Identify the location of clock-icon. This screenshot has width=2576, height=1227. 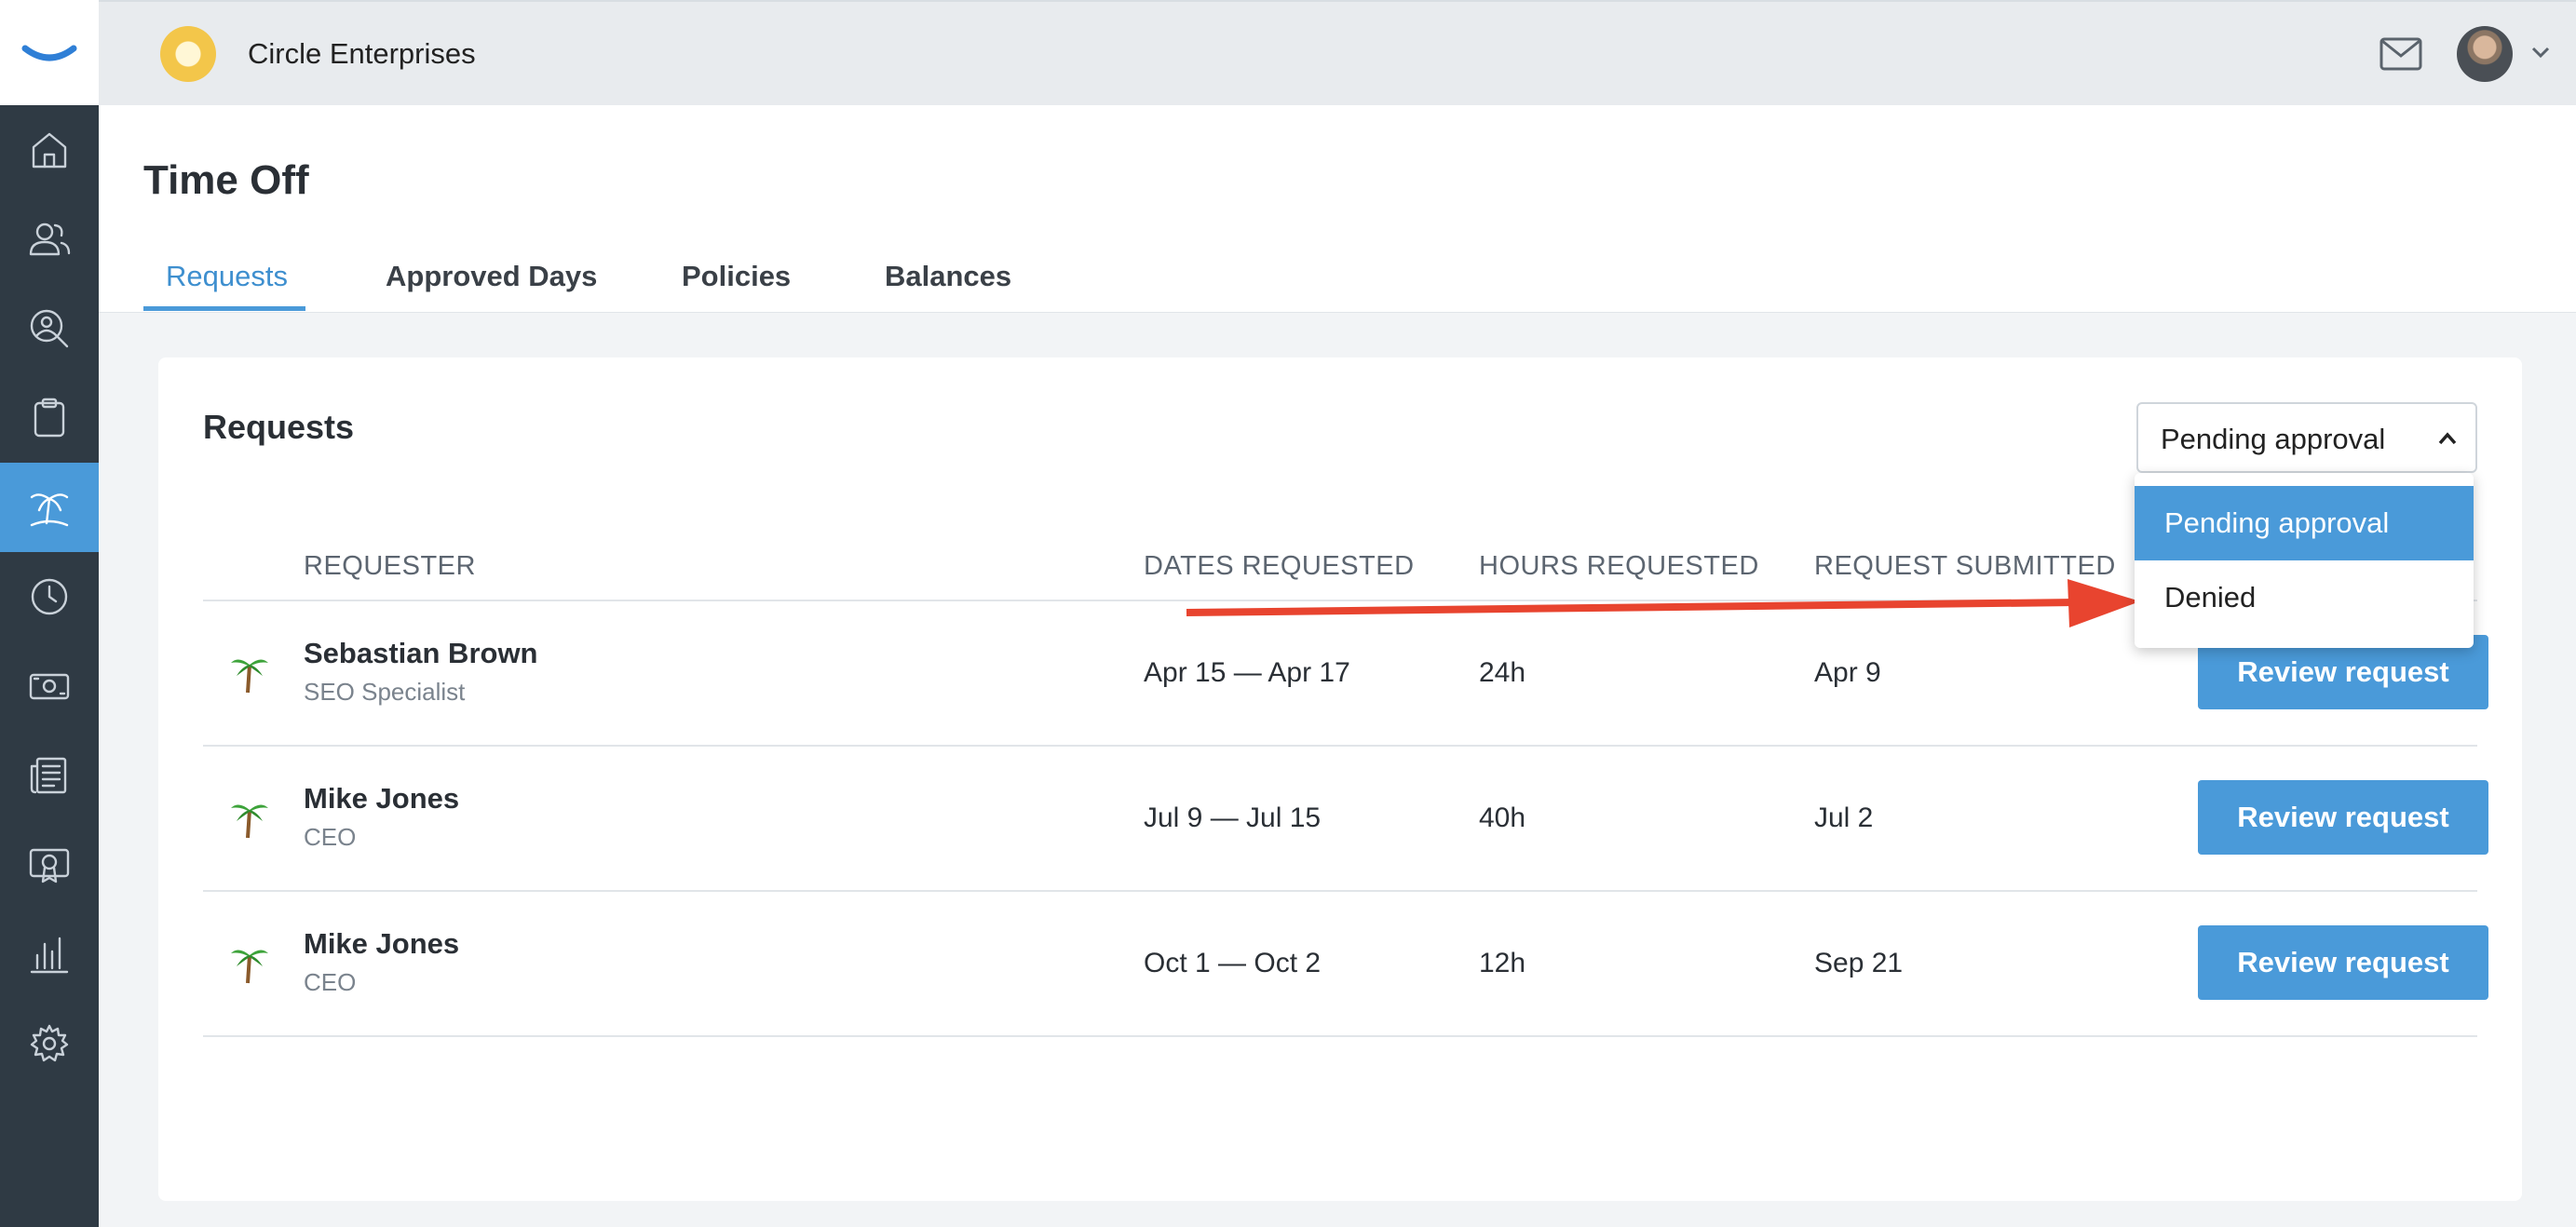
(49, 596).